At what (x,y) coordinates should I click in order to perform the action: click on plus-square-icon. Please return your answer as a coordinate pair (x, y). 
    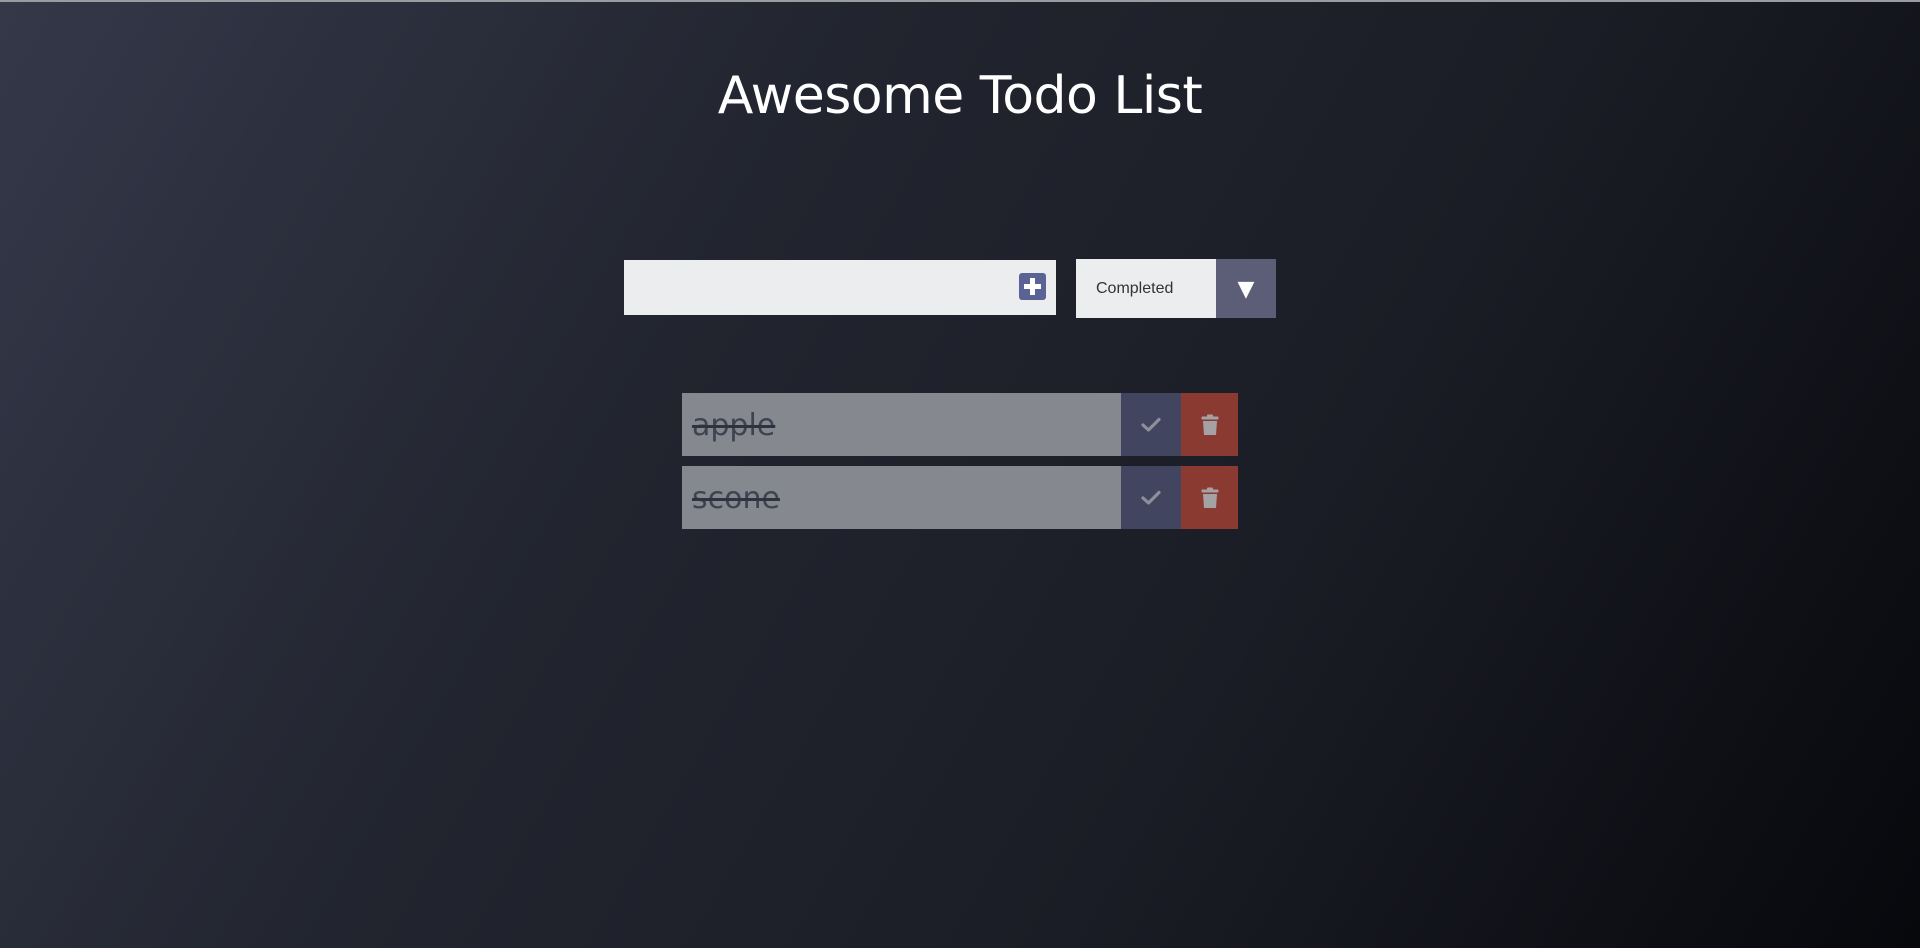
    Looking at the image, I should click on (1032, 286).